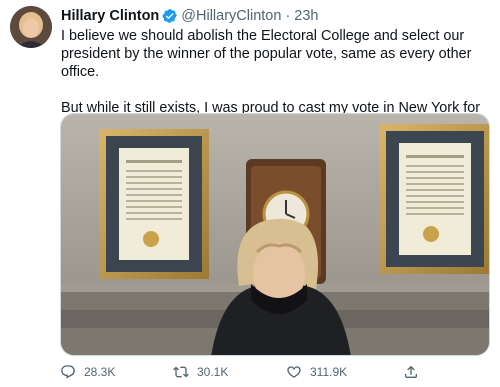  Describe the element at coordinates (329, 372) in the screenshot. I see `like-count: 311.9K` at that location.